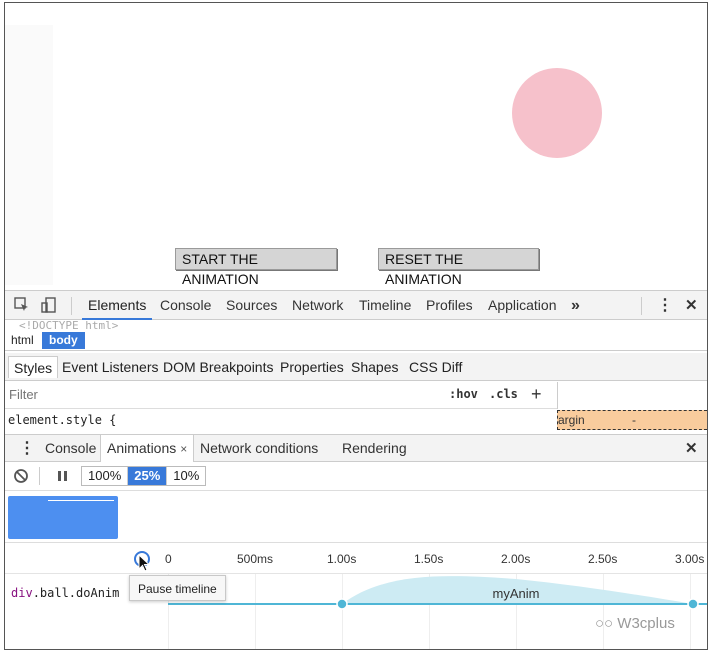 Image resolution: width=712 pixels, height=654 pixels. I want to click on breadcrumb-body: body, so click(63, 340).